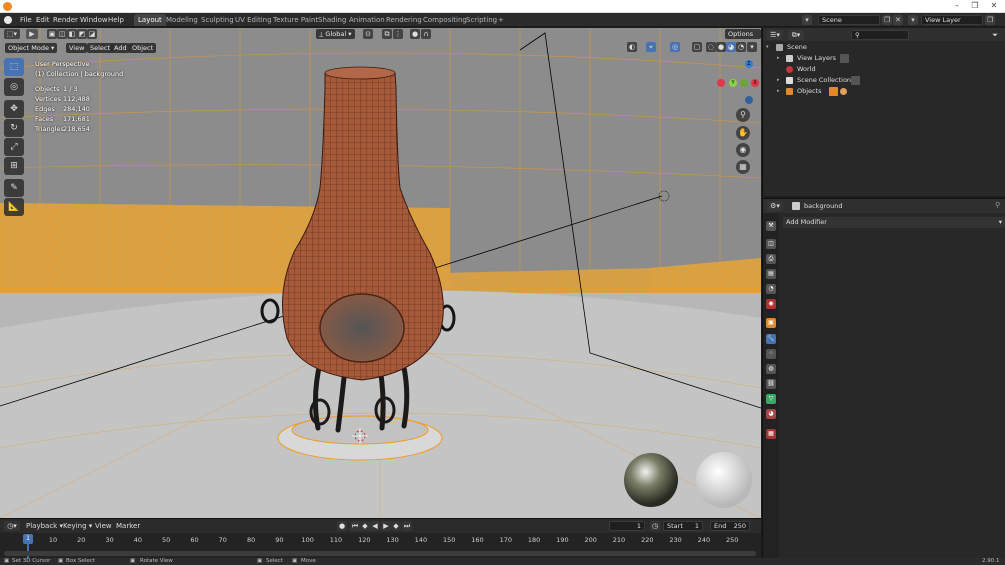 Image resolution: width=1005 pixels, height=565 pixels. Describe the element at coordinates (632, 47) in the screenshot. I see `view-object-types-icon: ◐` at that location.